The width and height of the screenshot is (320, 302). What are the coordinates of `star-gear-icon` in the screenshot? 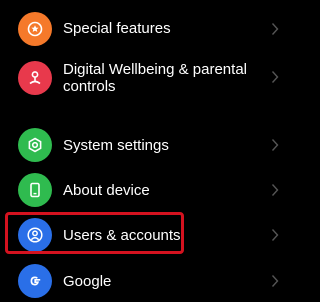 It's located at (35, 29).